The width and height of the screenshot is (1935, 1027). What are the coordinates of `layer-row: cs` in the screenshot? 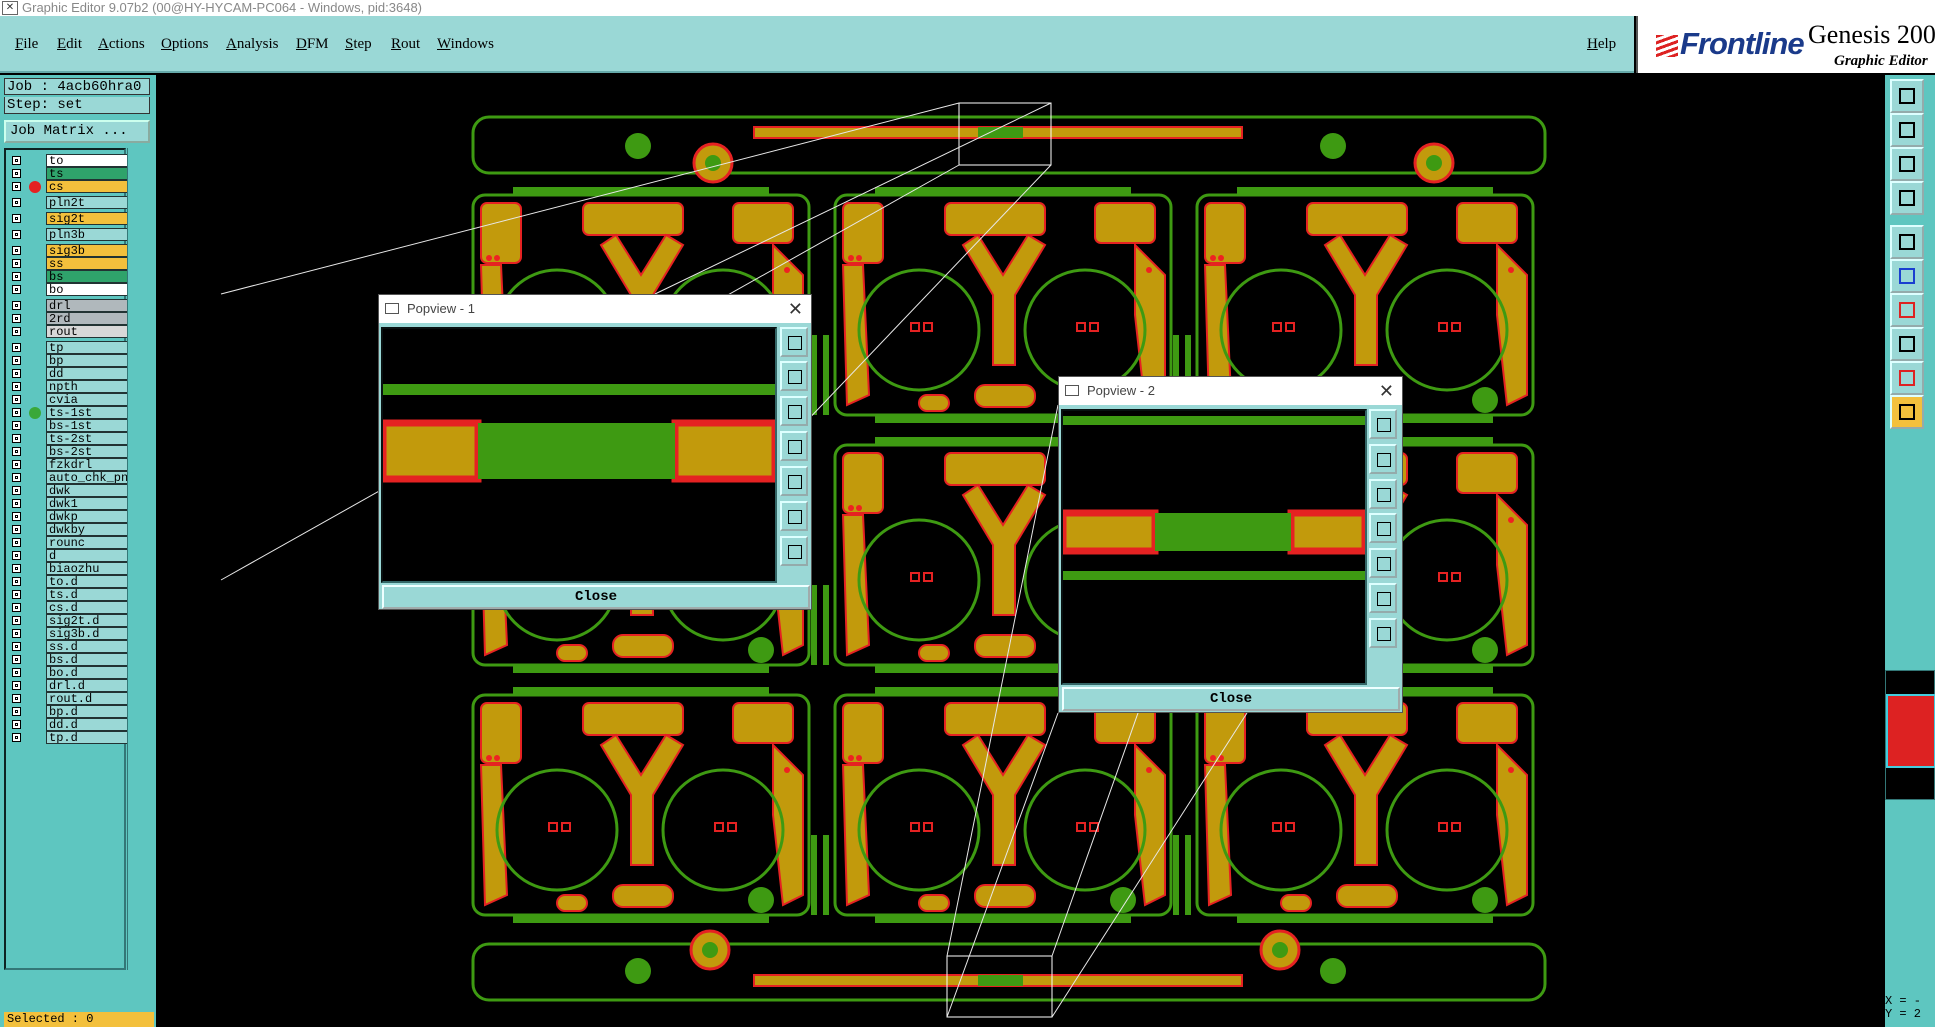 It's located at (71, 187).